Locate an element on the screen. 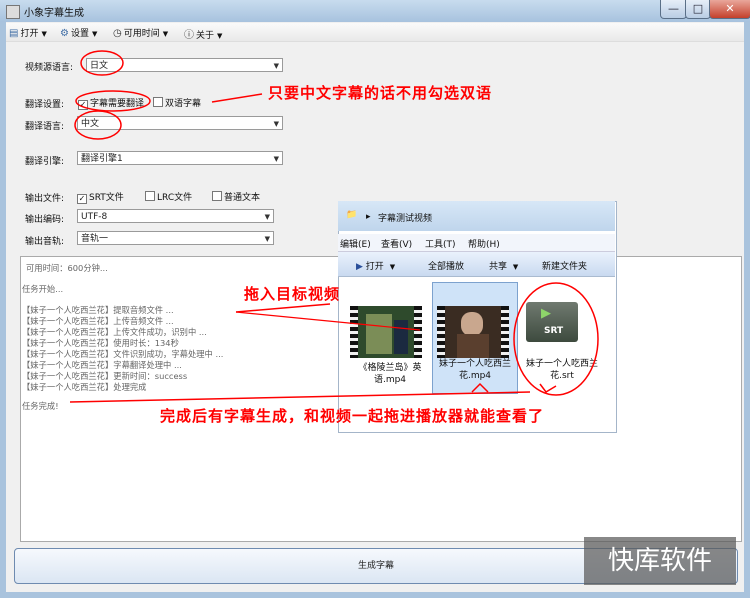 The height and width of the screenshot is (598, 750). annotation-bilingual-note: 只要中文字幕的话不用勾选双语 is located at coordinates (380, 93).